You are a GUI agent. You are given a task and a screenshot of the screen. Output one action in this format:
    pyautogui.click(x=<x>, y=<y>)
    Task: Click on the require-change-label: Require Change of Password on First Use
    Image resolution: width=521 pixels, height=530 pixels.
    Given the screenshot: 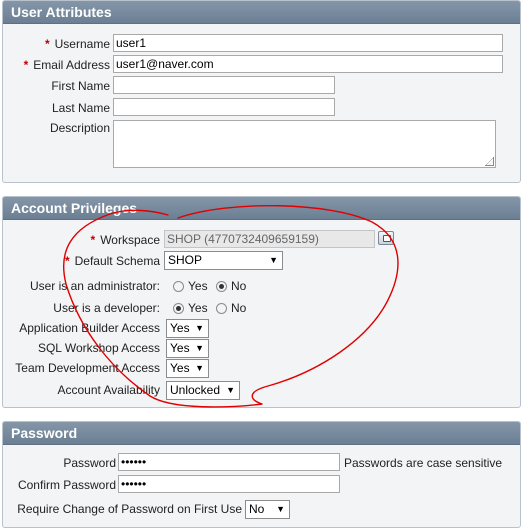 What is the action you would take?
    pyautogui.click(x=129, y=509)
    